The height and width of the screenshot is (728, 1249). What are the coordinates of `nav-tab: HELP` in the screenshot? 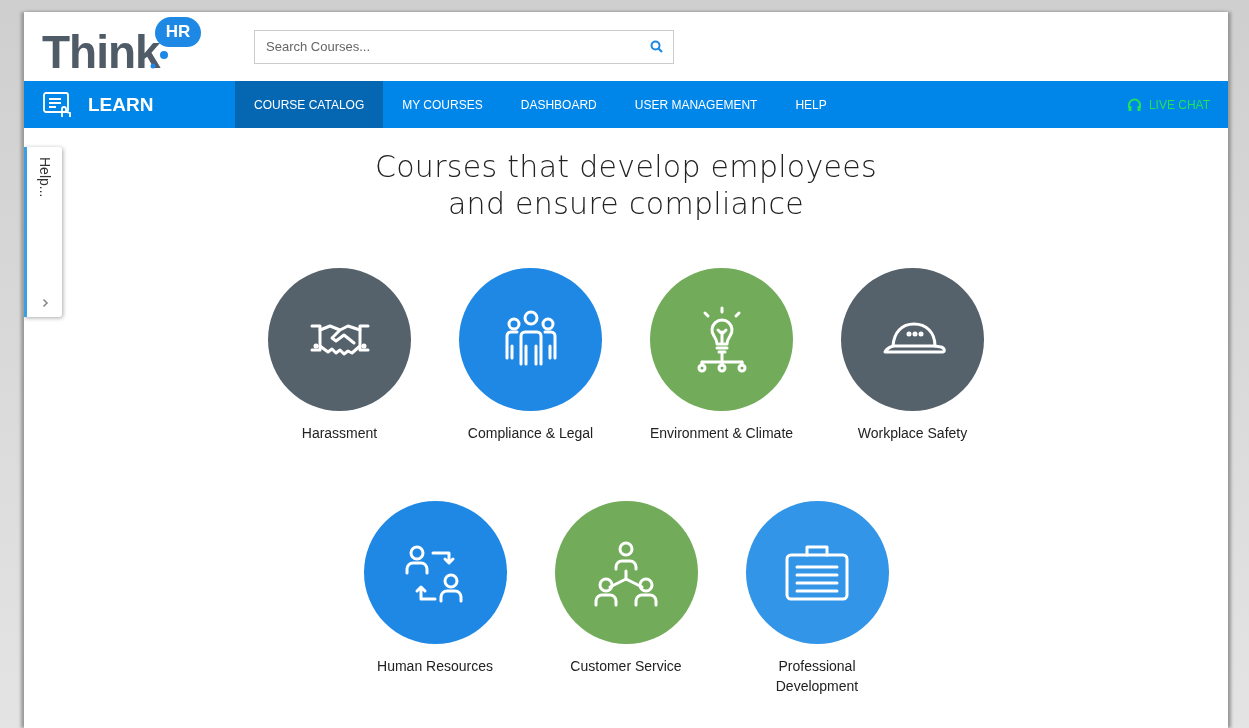 It's located at (811, 104).